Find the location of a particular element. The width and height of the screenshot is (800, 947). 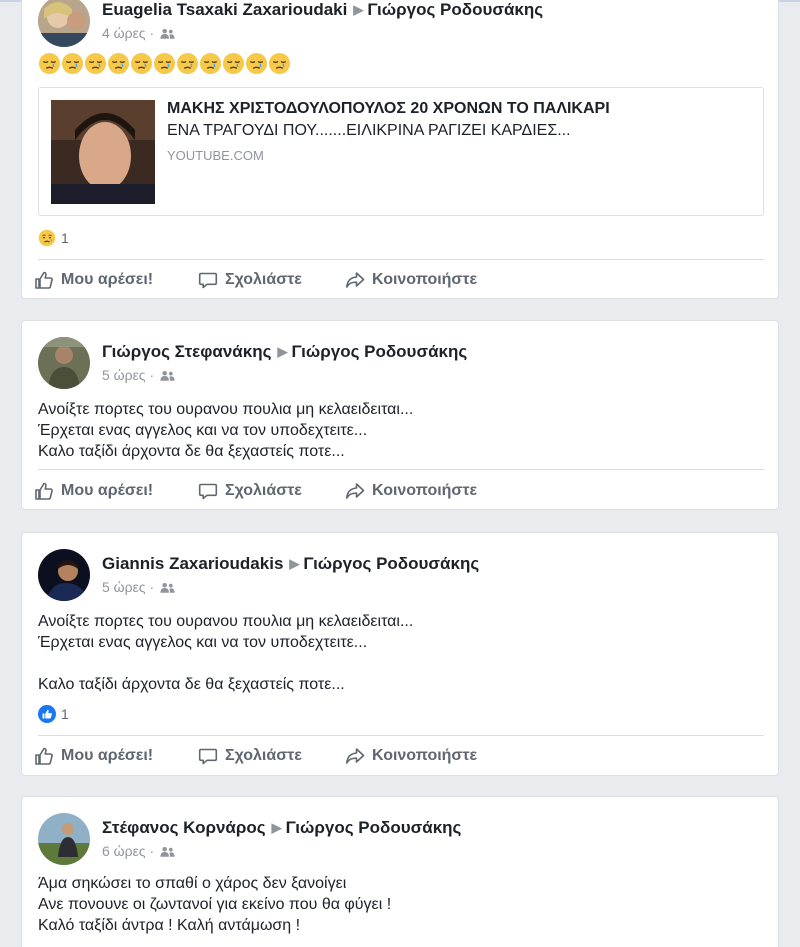

post-time: 4 ώρες is located at coordinates (124, 33).